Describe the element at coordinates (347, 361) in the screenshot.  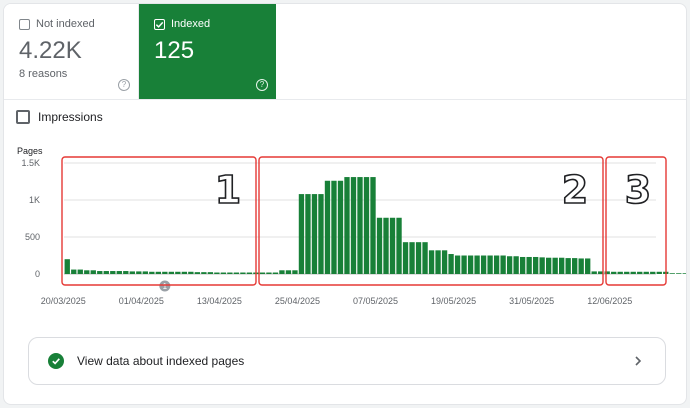
I see `view-indexed-pages-button: View data about indexed pages` at that location.